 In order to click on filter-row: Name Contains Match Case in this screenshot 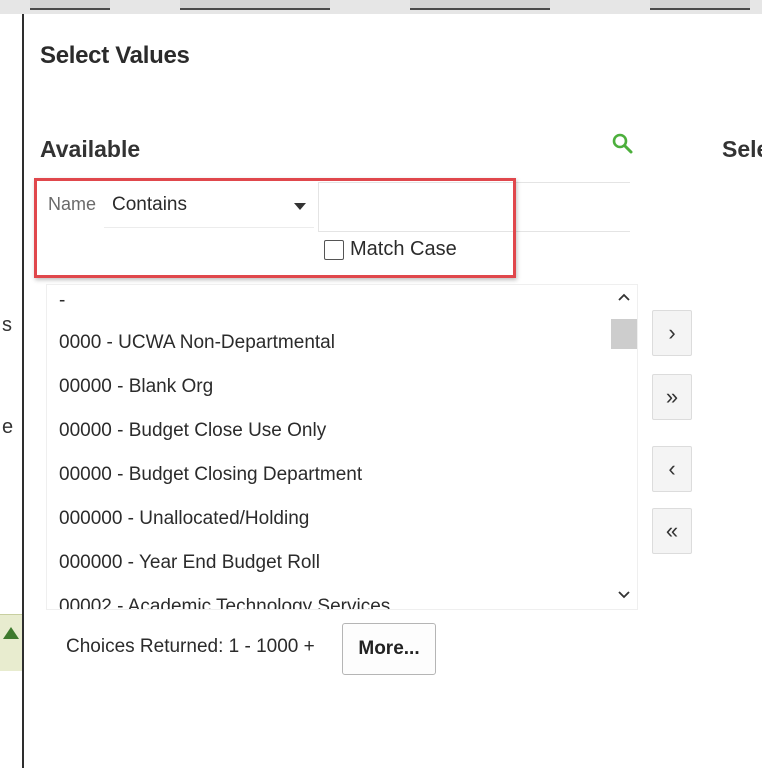, I will do `click(341, 232)`.